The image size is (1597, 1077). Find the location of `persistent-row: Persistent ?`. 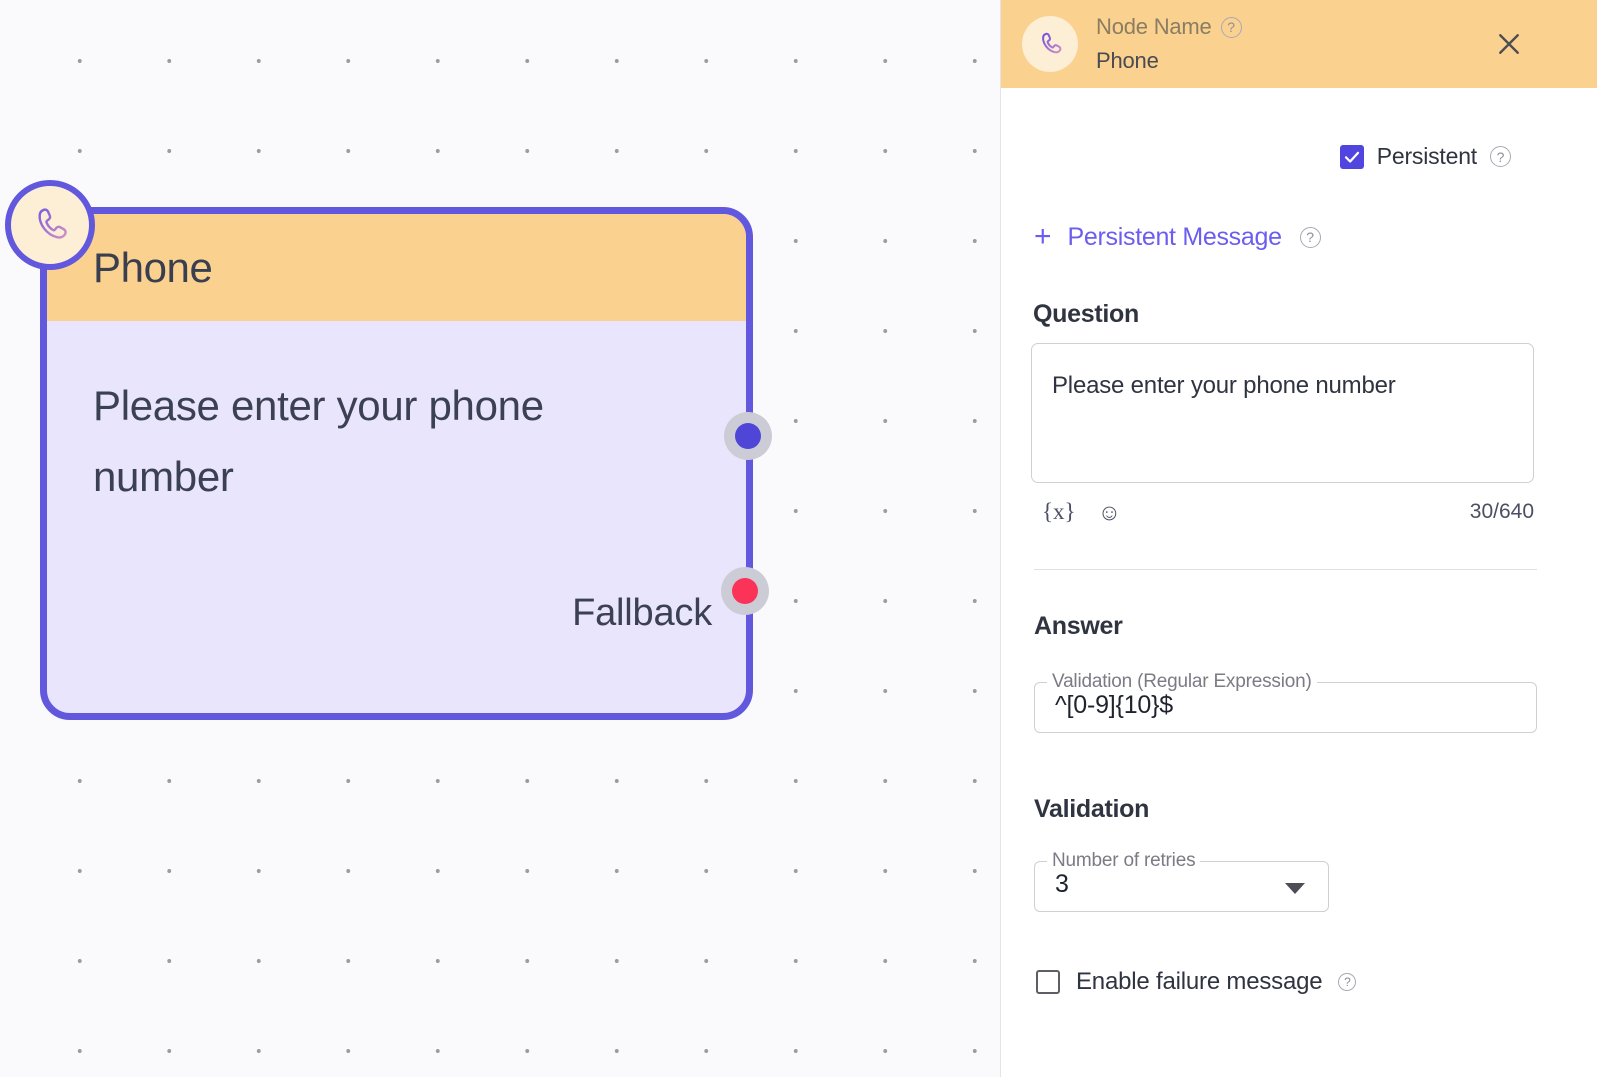

persistent-row: Persistent ? is located at coordinates (1299, 156).